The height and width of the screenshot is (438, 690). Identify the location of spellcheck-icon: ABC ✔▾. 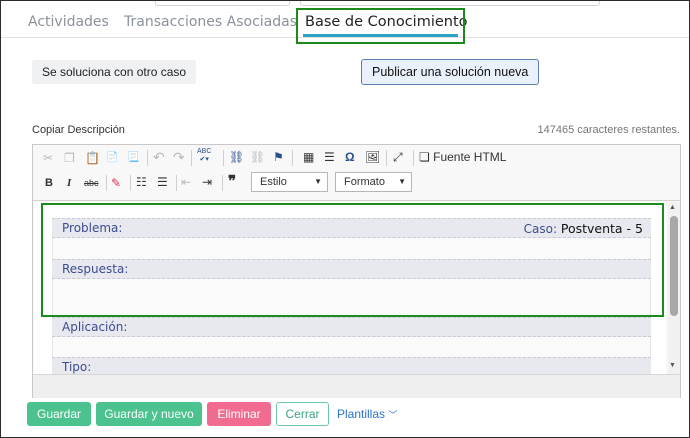
(204, 156).